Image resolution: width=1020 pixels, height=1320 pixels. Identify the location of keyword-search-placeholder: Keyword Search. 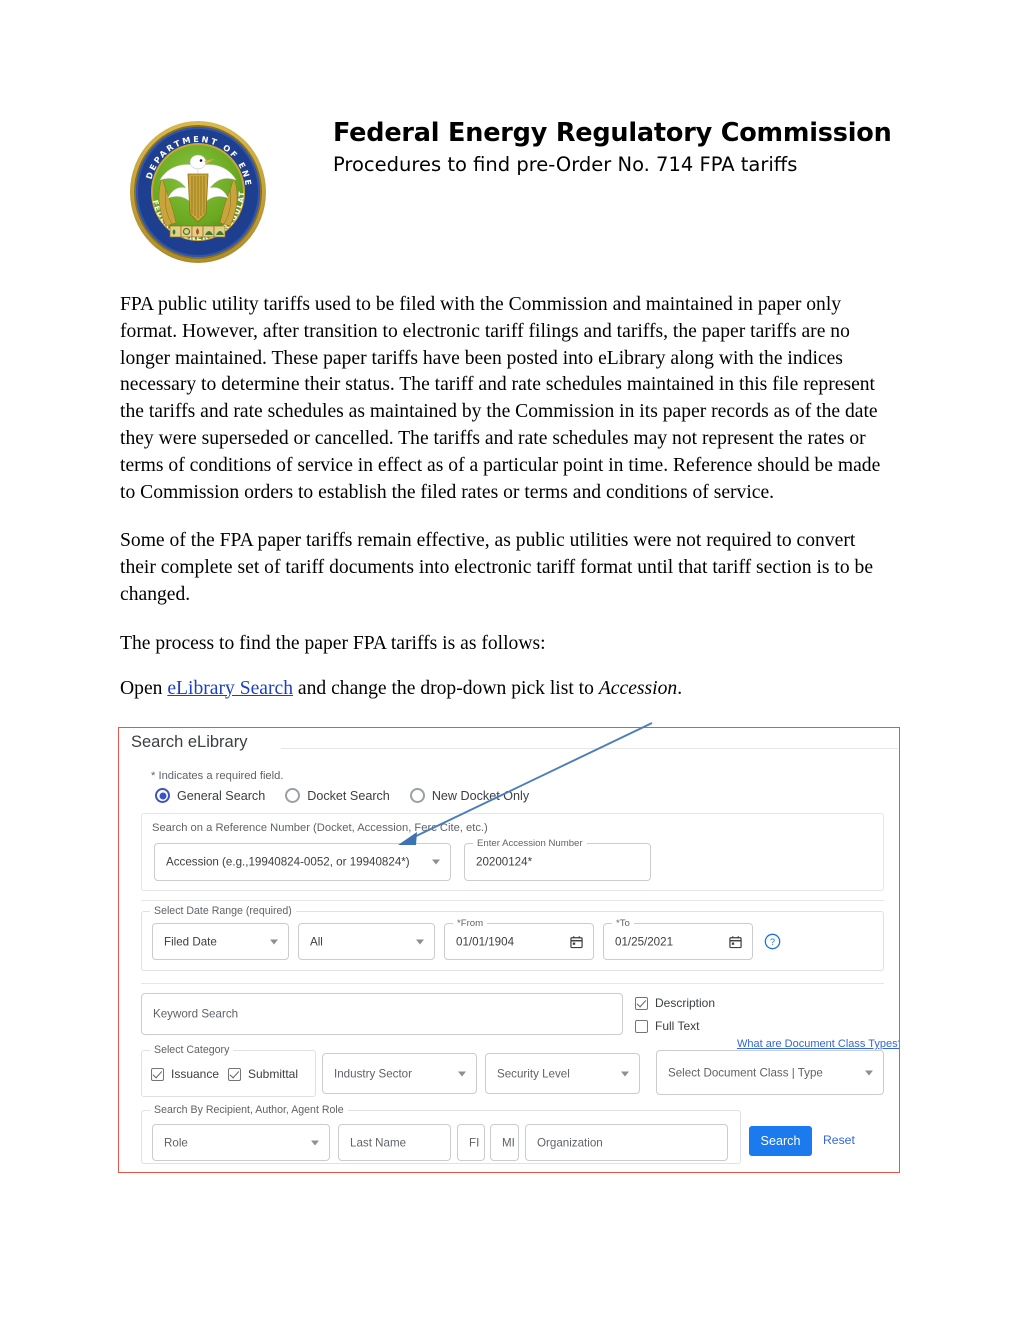
(196, 1014).